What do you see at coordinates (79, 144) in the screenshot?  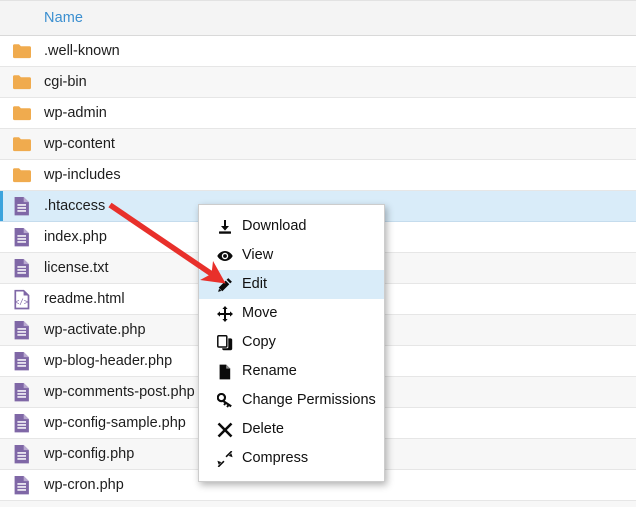 I see `file-name-label: wp-content` at bounding box center [79, 144].